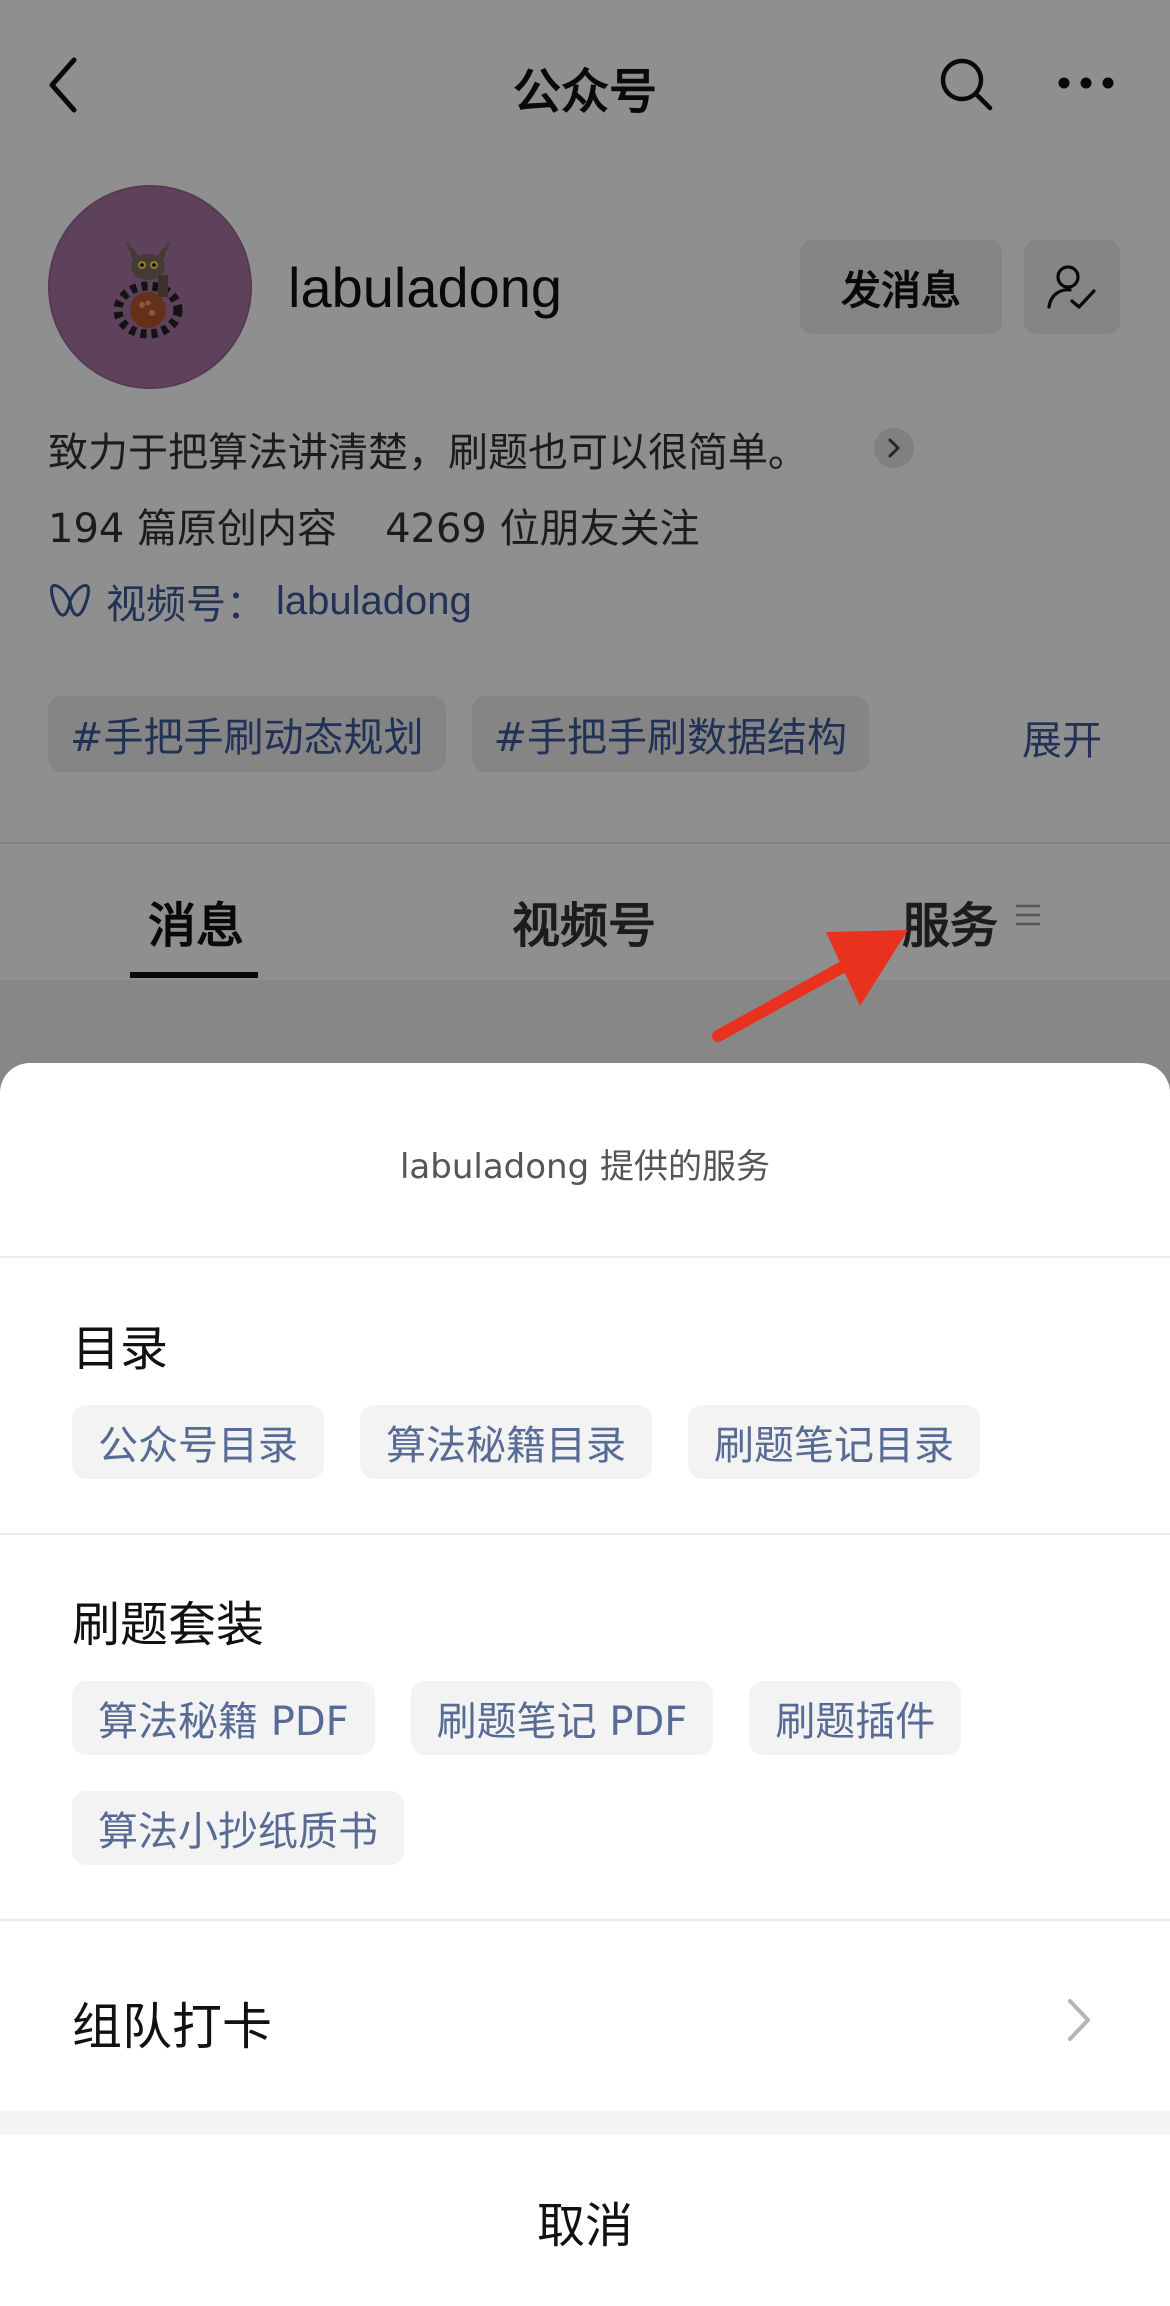 The width and height of the screenshot is (1170, 2306). I want to click on chip-plugin: 刷题插件, so click(855, 1718).